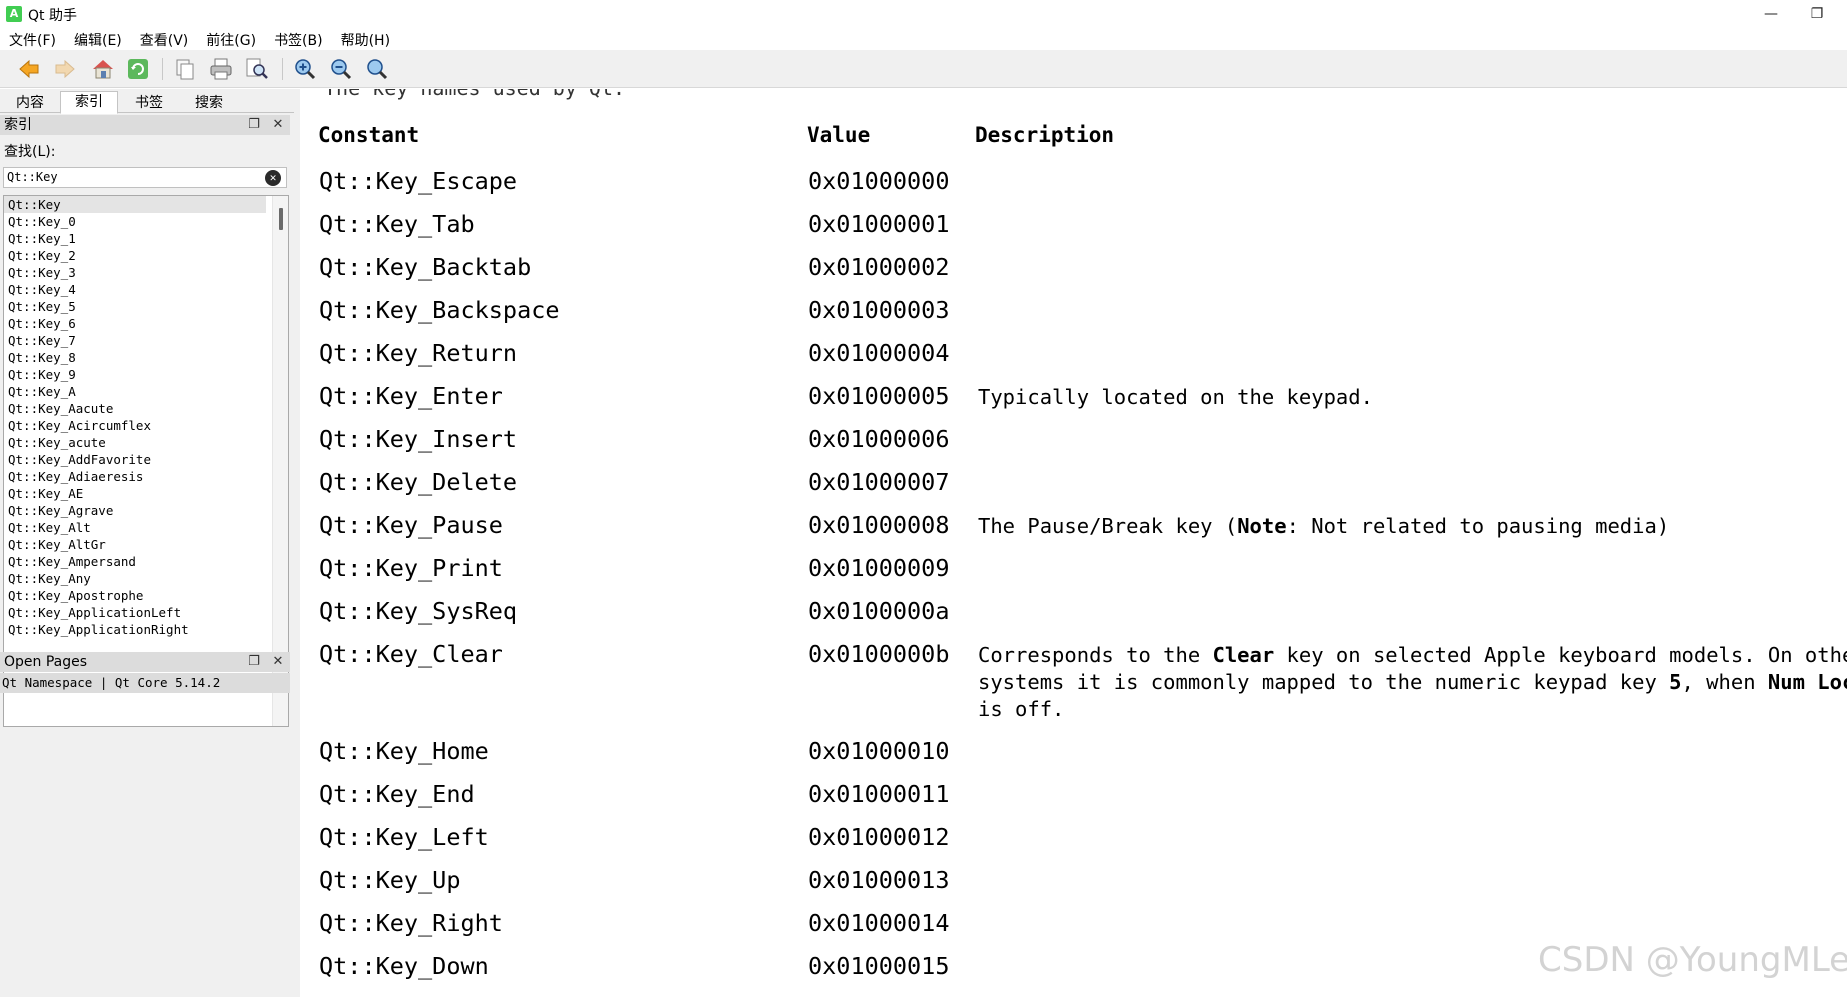  I want to click on title-bar: A Qt 助手 — ❐, so click(923, 14).